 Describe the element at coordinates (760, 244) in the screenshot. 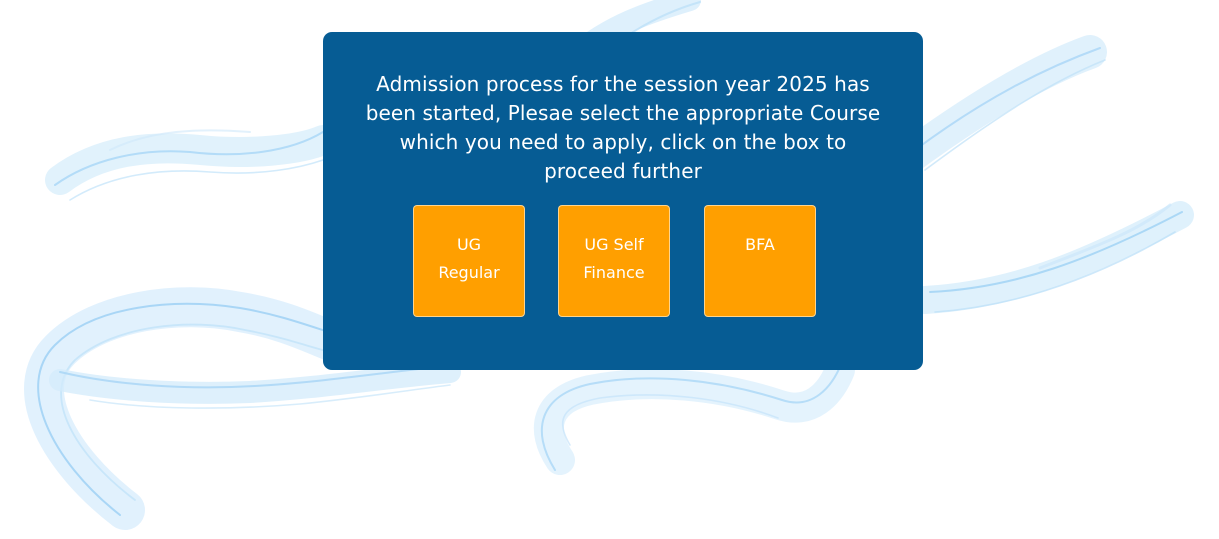

I see `course-label-bfa: BFA` at that location.